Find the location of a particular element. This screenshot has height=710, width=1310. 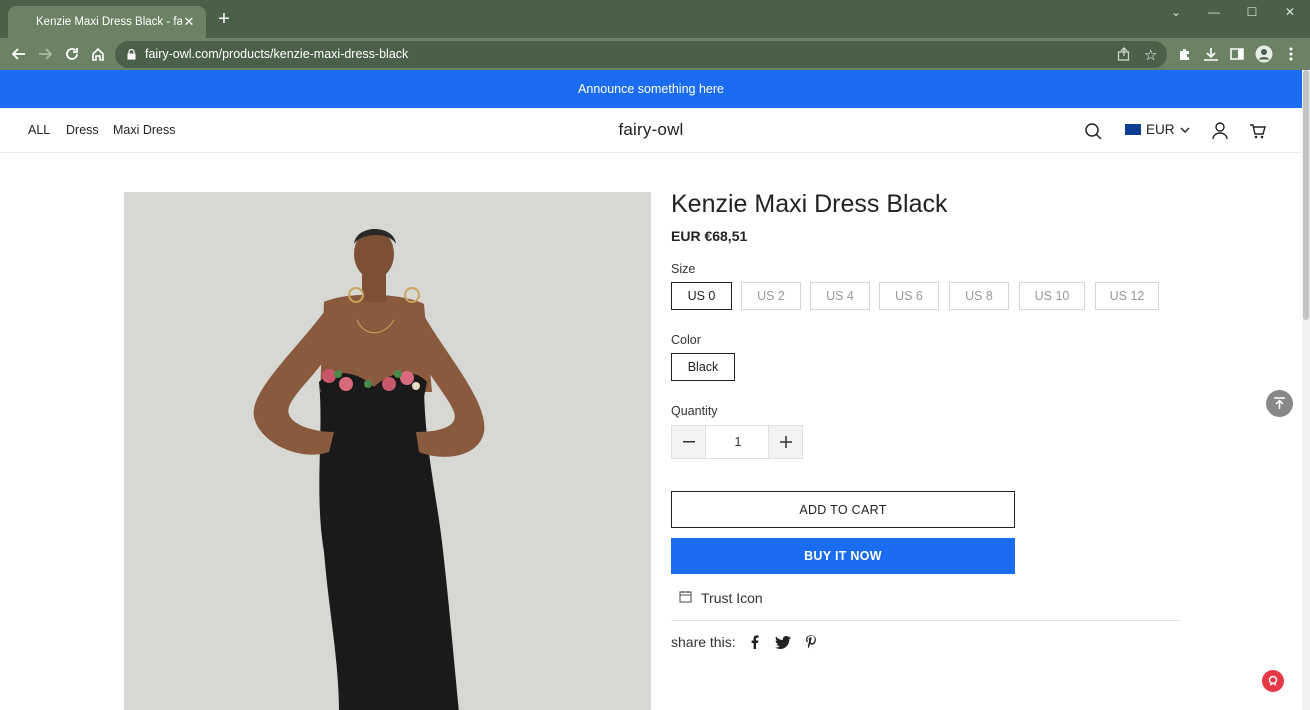

chevron-down-icon is located at coordinates (1185, 129).